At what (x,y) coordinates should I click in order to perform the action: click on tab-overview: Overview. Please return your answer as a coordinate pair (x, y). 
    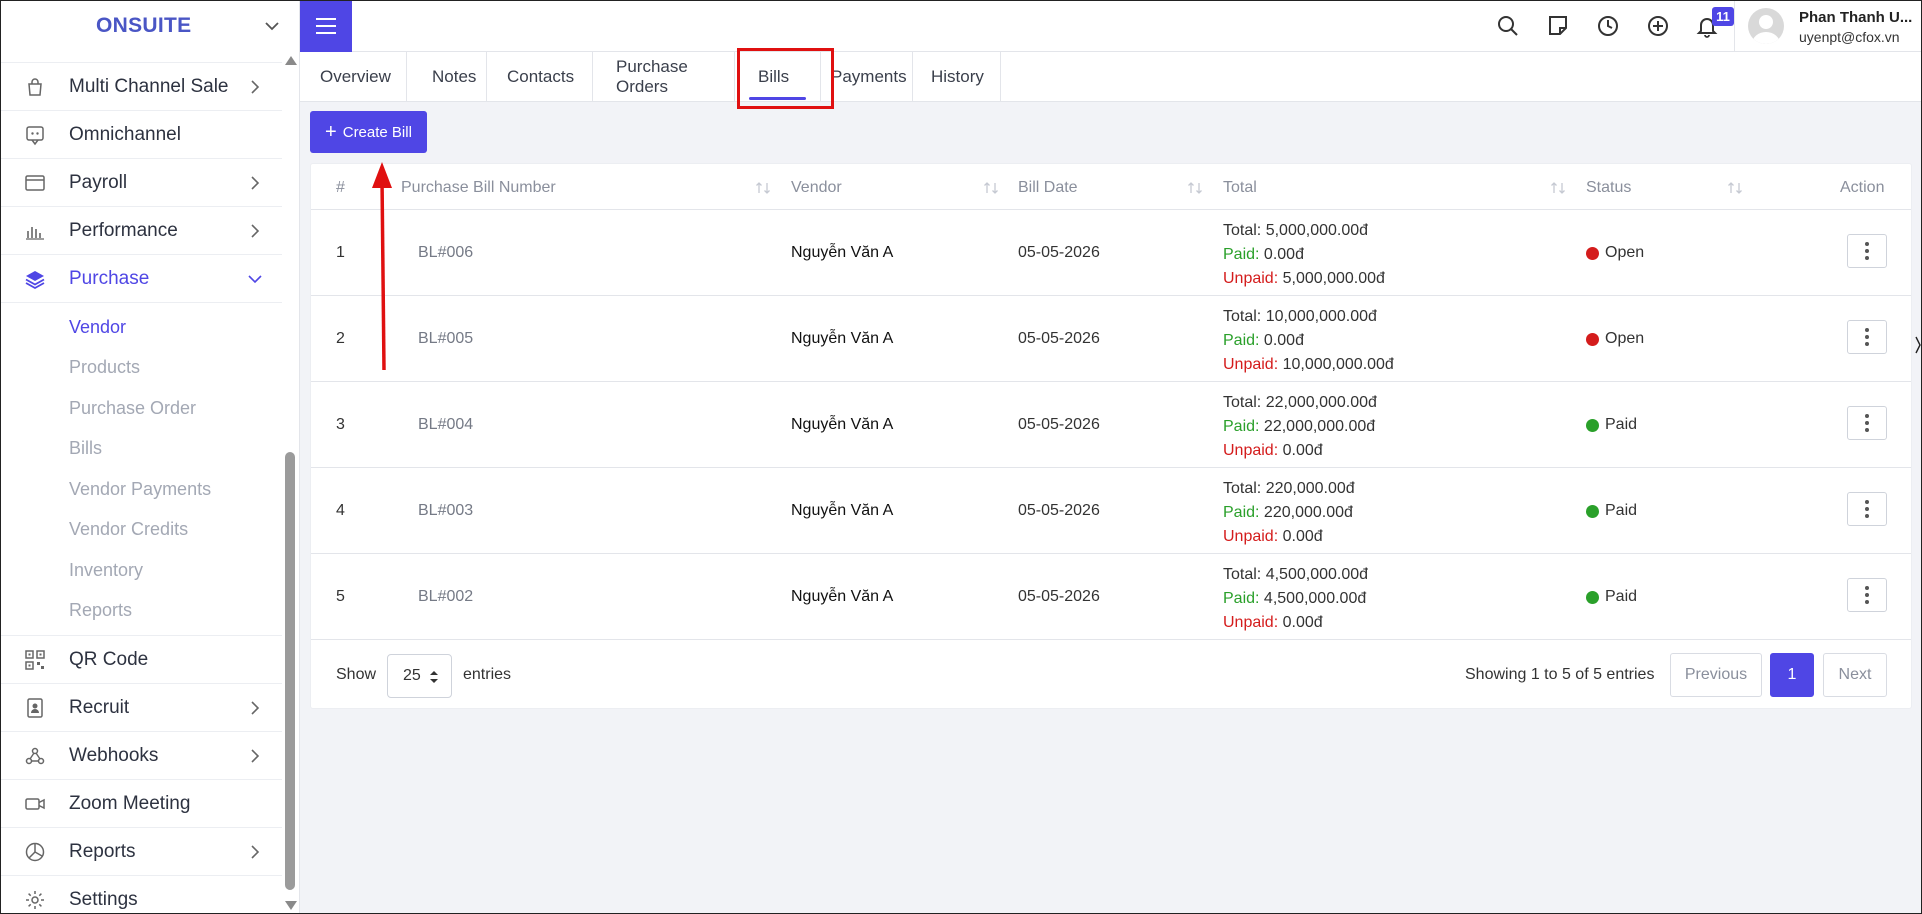
    Looking at the image, I should click on (353, 77).